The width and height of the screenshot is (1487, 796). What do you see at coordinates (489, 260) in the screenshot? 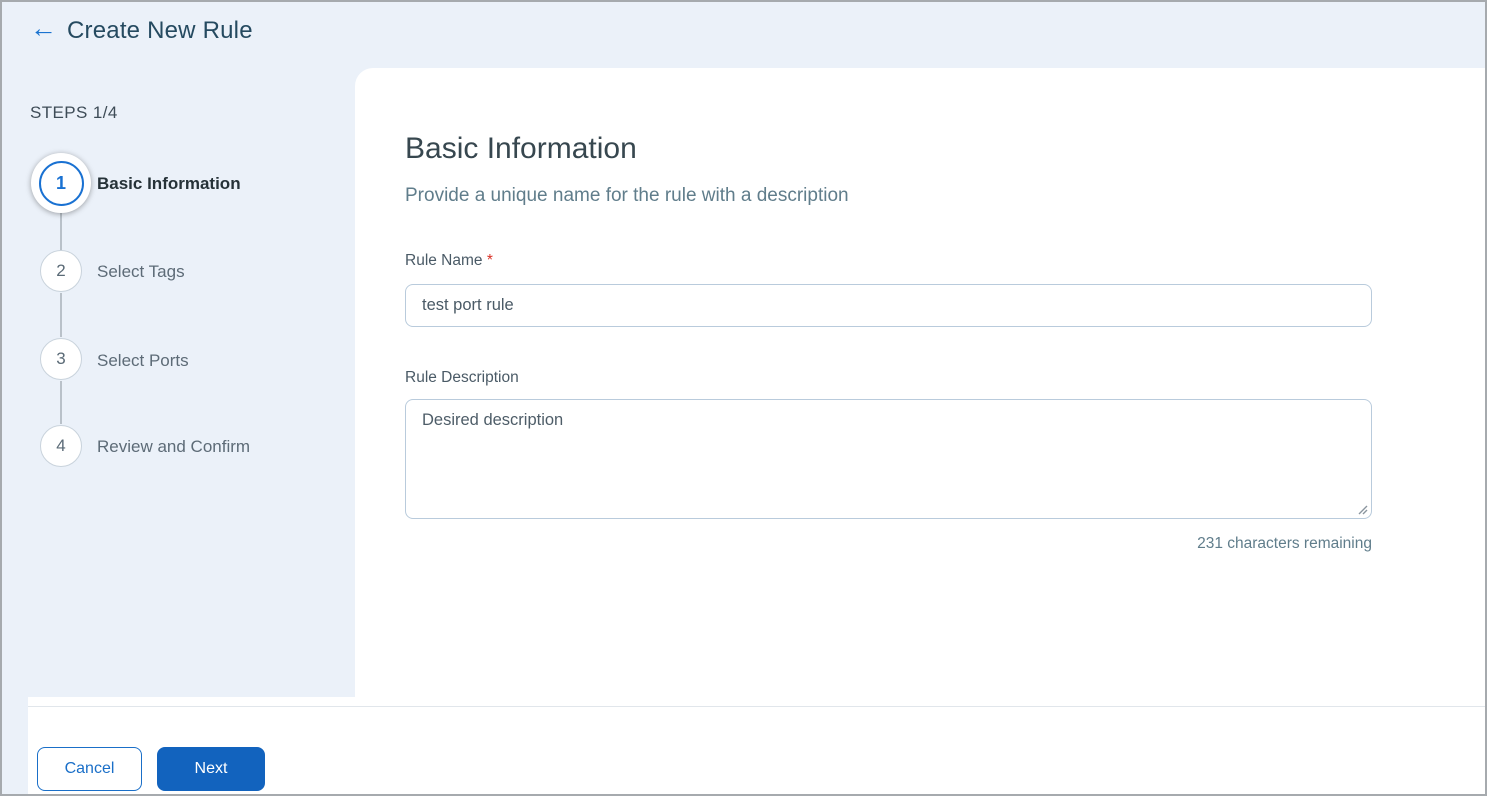
I see `required-asterisk: *` at bounding box center [489, 260].